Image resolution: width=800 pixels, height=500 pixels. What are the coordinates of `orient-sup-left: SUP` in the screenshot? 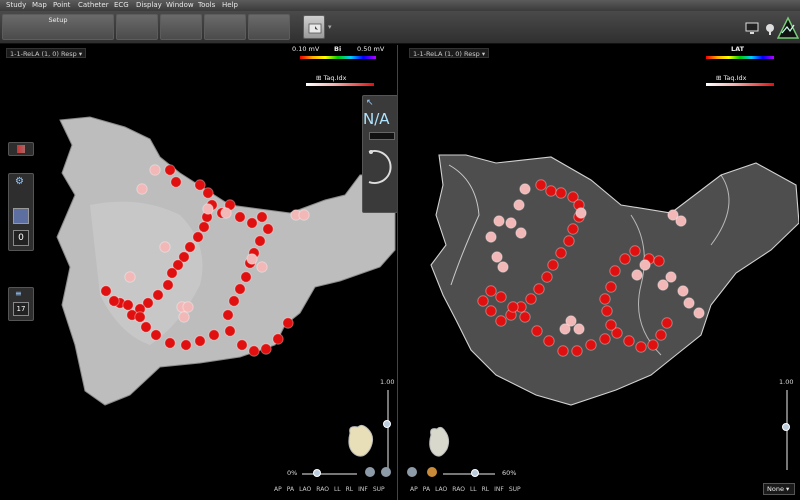 It's located at (379, 490).